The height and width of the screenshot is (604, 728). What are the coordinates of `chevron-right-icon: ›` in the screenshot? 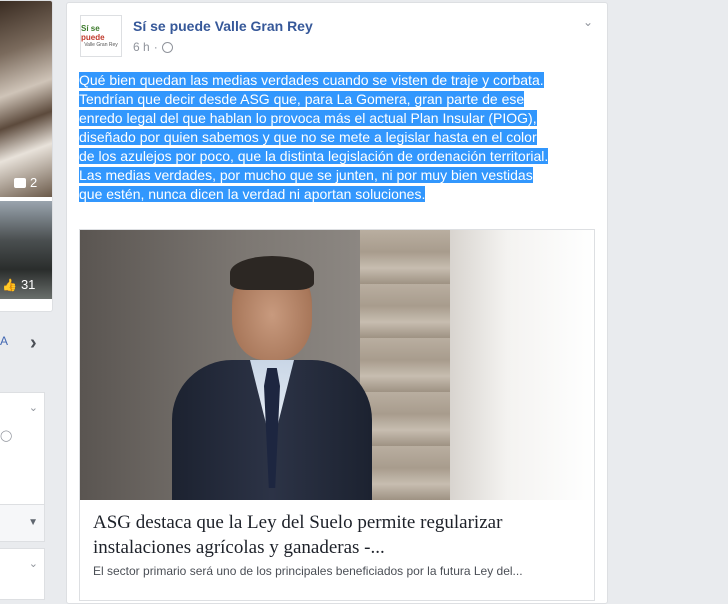 It's located at (33, 343).